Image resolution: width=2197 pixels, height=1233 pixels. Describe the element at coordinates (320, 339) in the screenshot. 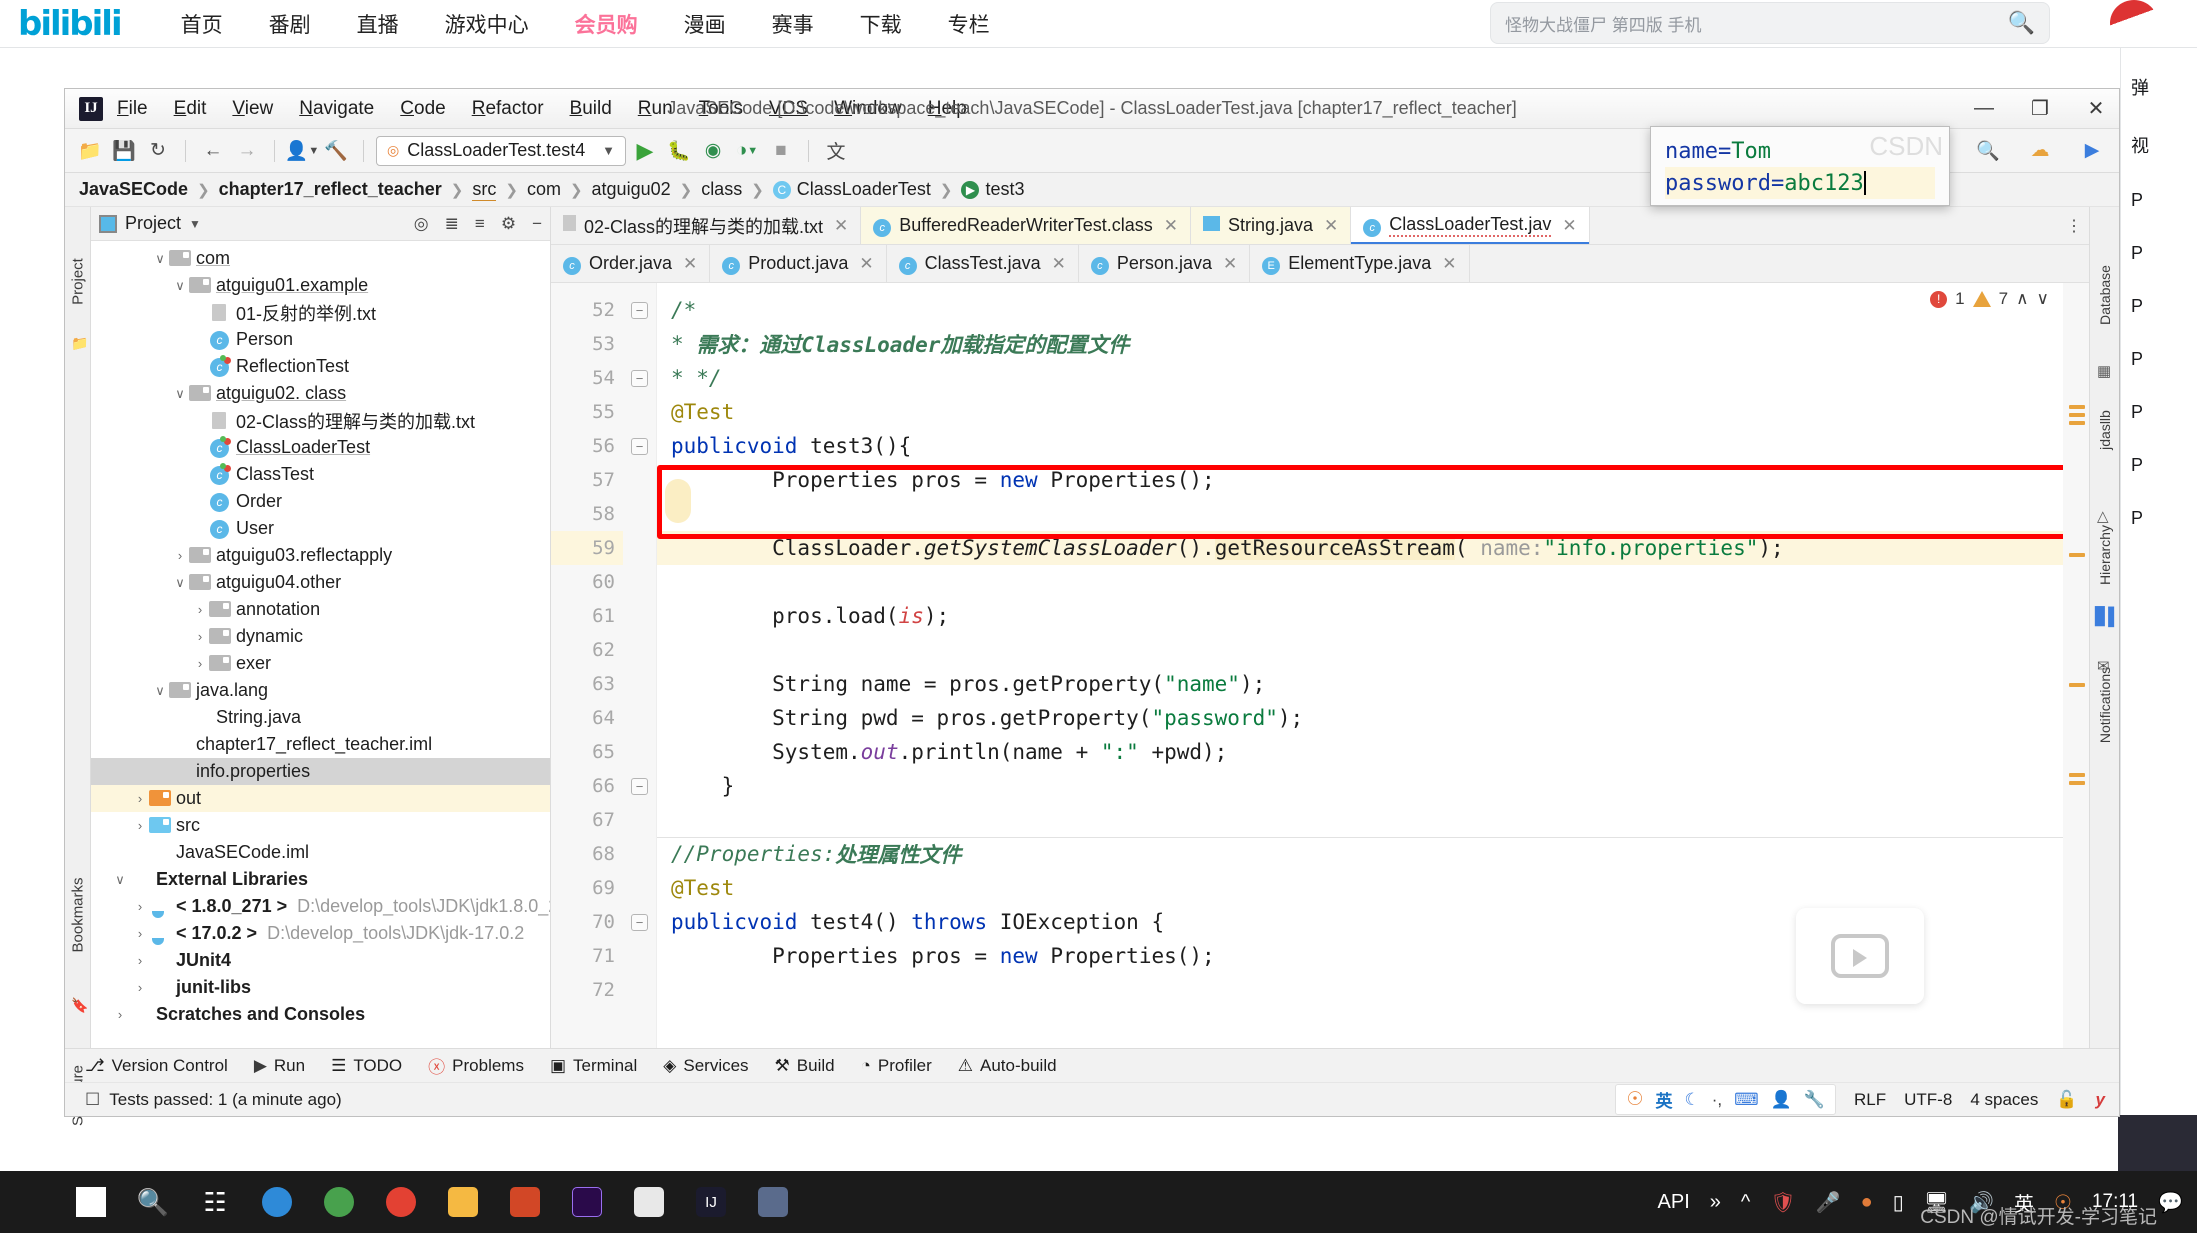

I see `tree-node: c Person` at that location.